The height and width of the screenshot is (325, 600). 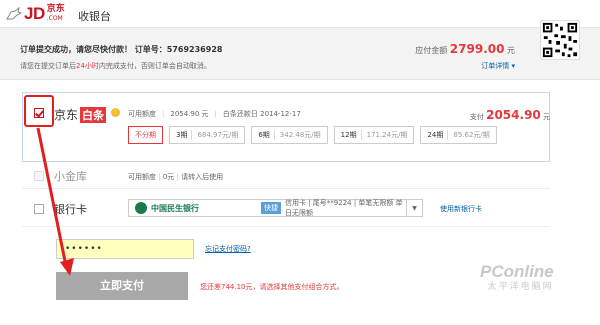 I want to click on page-header: JD 京东 .COM 收银台, so click(x=300, y=14).